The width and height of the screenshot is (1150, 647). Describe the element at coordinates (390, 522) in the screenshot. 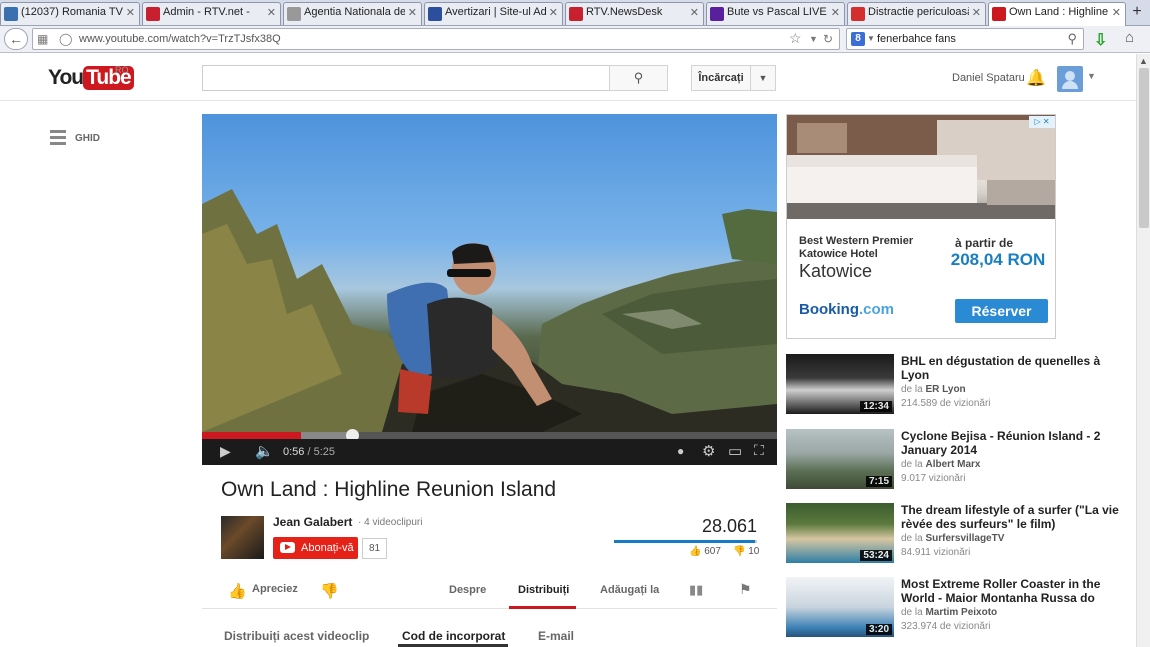

I see `channel-video-count: · 4 videoclipuri` at that location.